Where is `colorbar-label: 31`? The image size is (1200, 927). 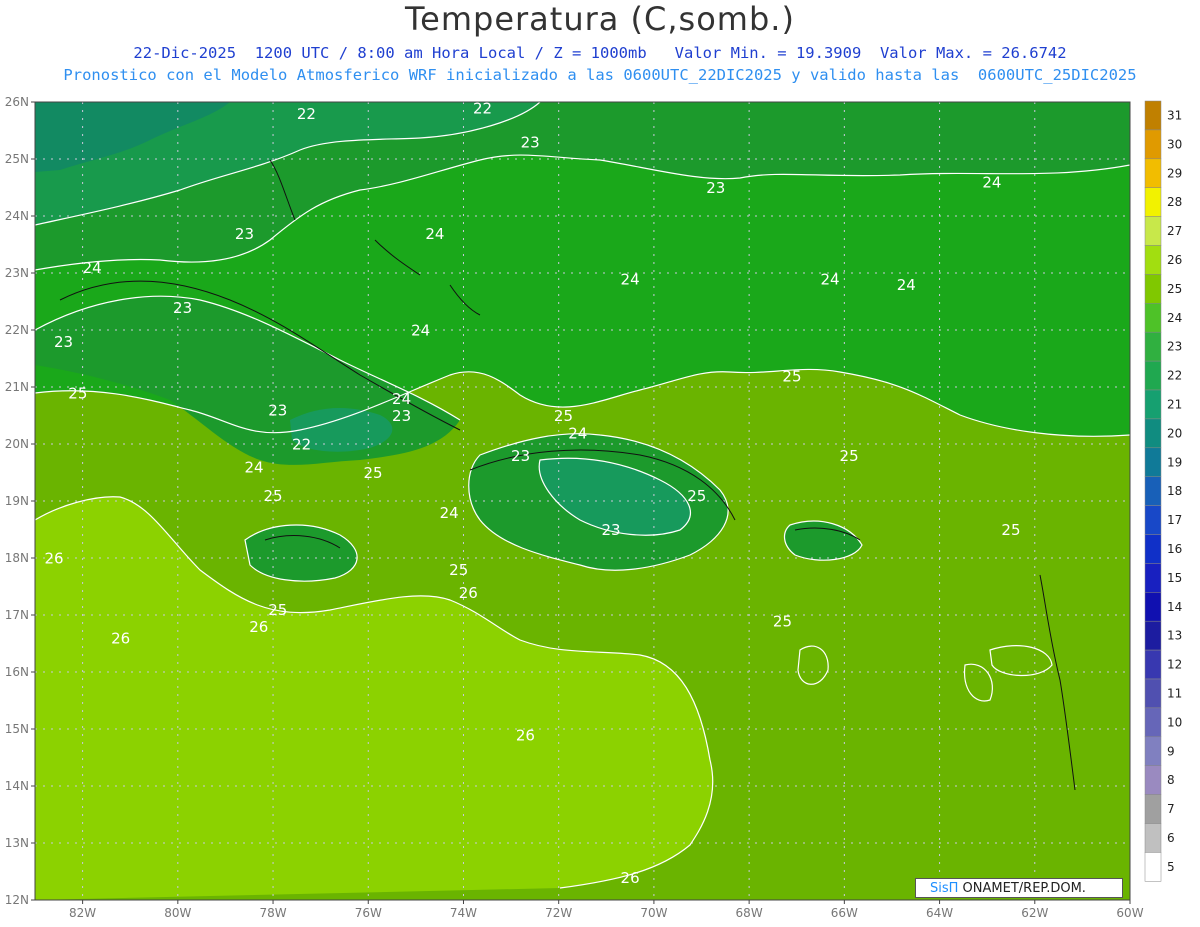 colorbar-label: 31 is located at coordinates (1174, 115).